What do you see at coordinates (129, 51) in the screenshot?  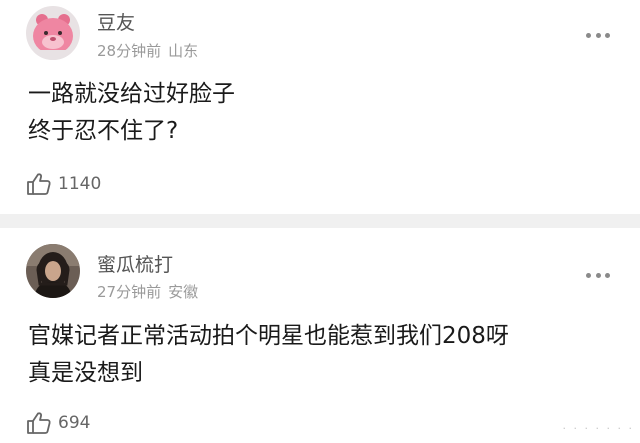 I see `comment-time: 28分钟前` at bounding box center [129, 51].